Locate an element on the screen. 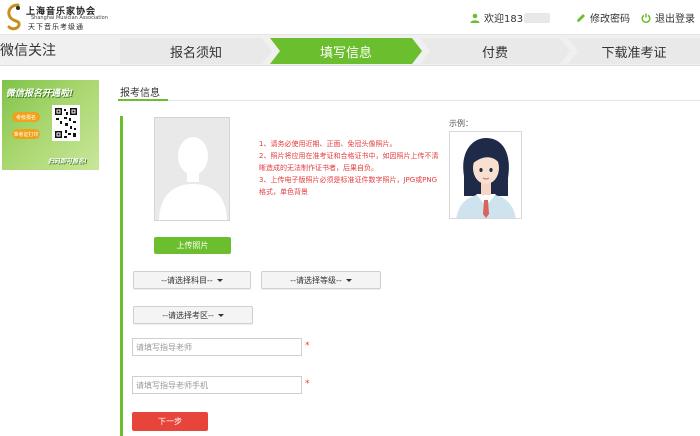  step-fill-info-label: 填写信息 is located at coordinates (345, 53).